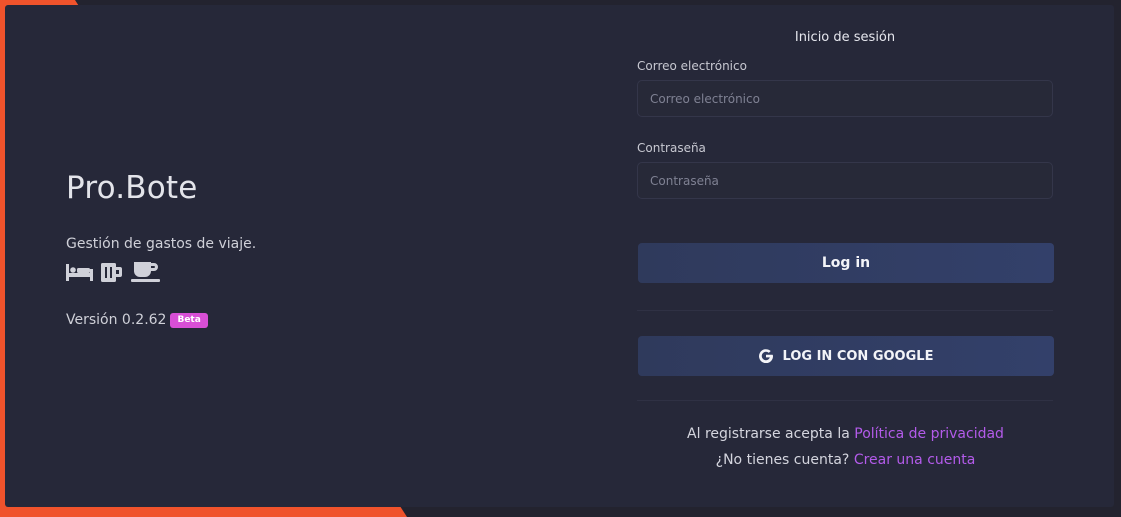  I want to click on beer-mug-icon, so click(112, 272).